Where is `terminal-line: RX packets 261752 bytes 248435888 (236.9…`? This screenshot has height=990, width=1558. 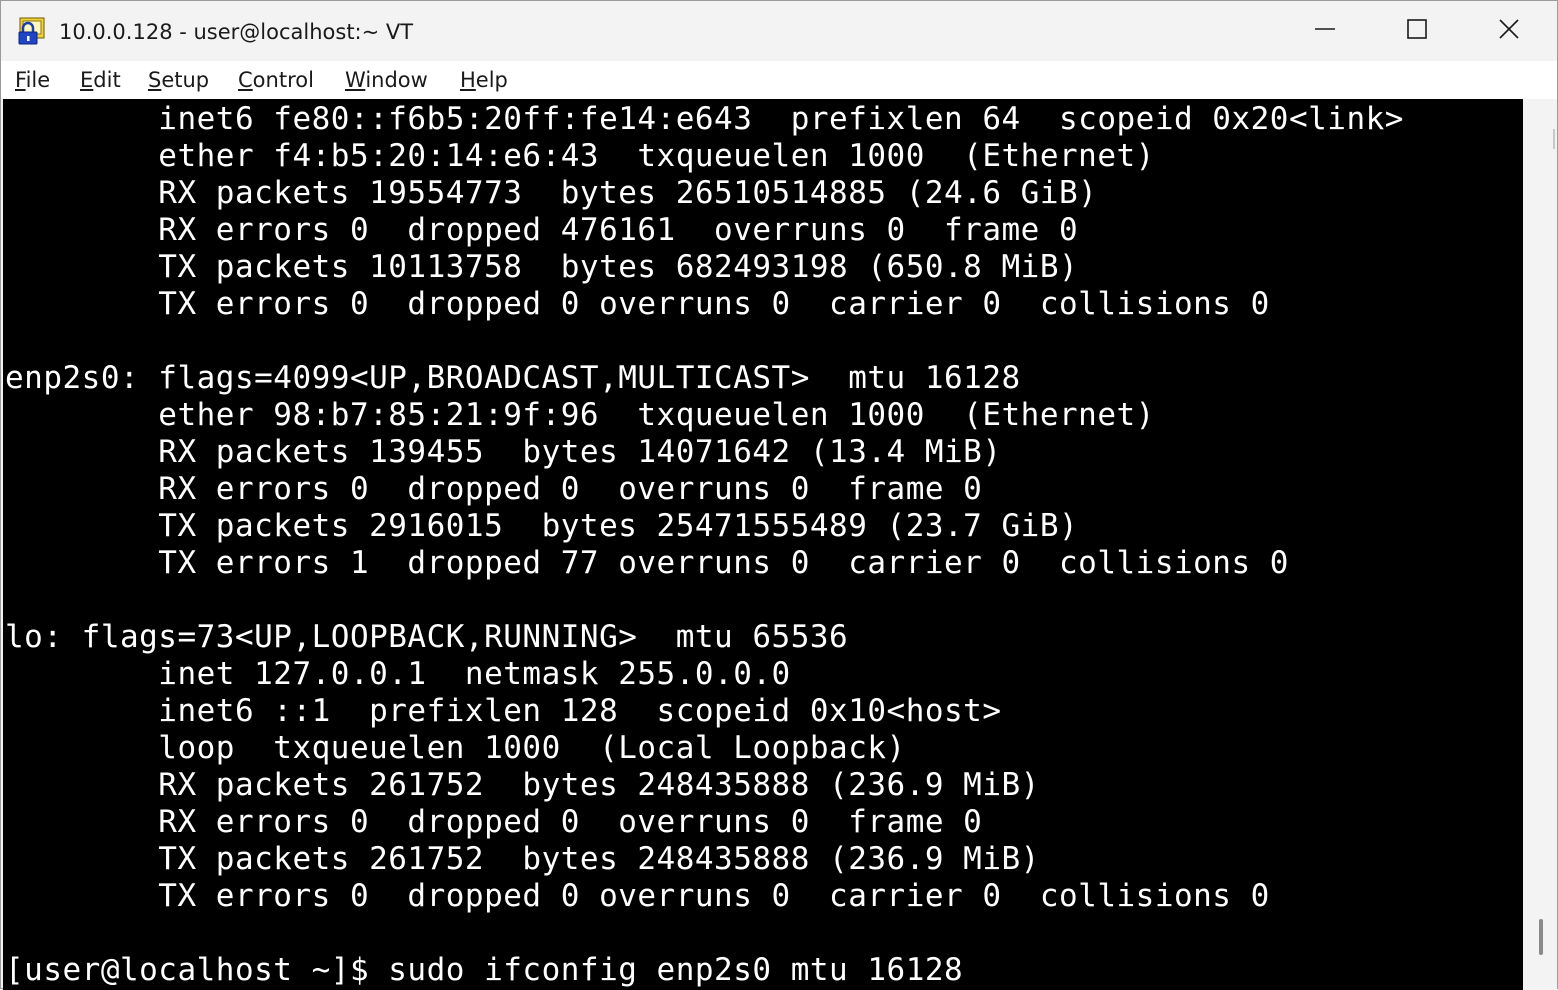
terminal-line: RX packets 261752 bytes 248435888 (236.9… is located at coordinates (522, 785).